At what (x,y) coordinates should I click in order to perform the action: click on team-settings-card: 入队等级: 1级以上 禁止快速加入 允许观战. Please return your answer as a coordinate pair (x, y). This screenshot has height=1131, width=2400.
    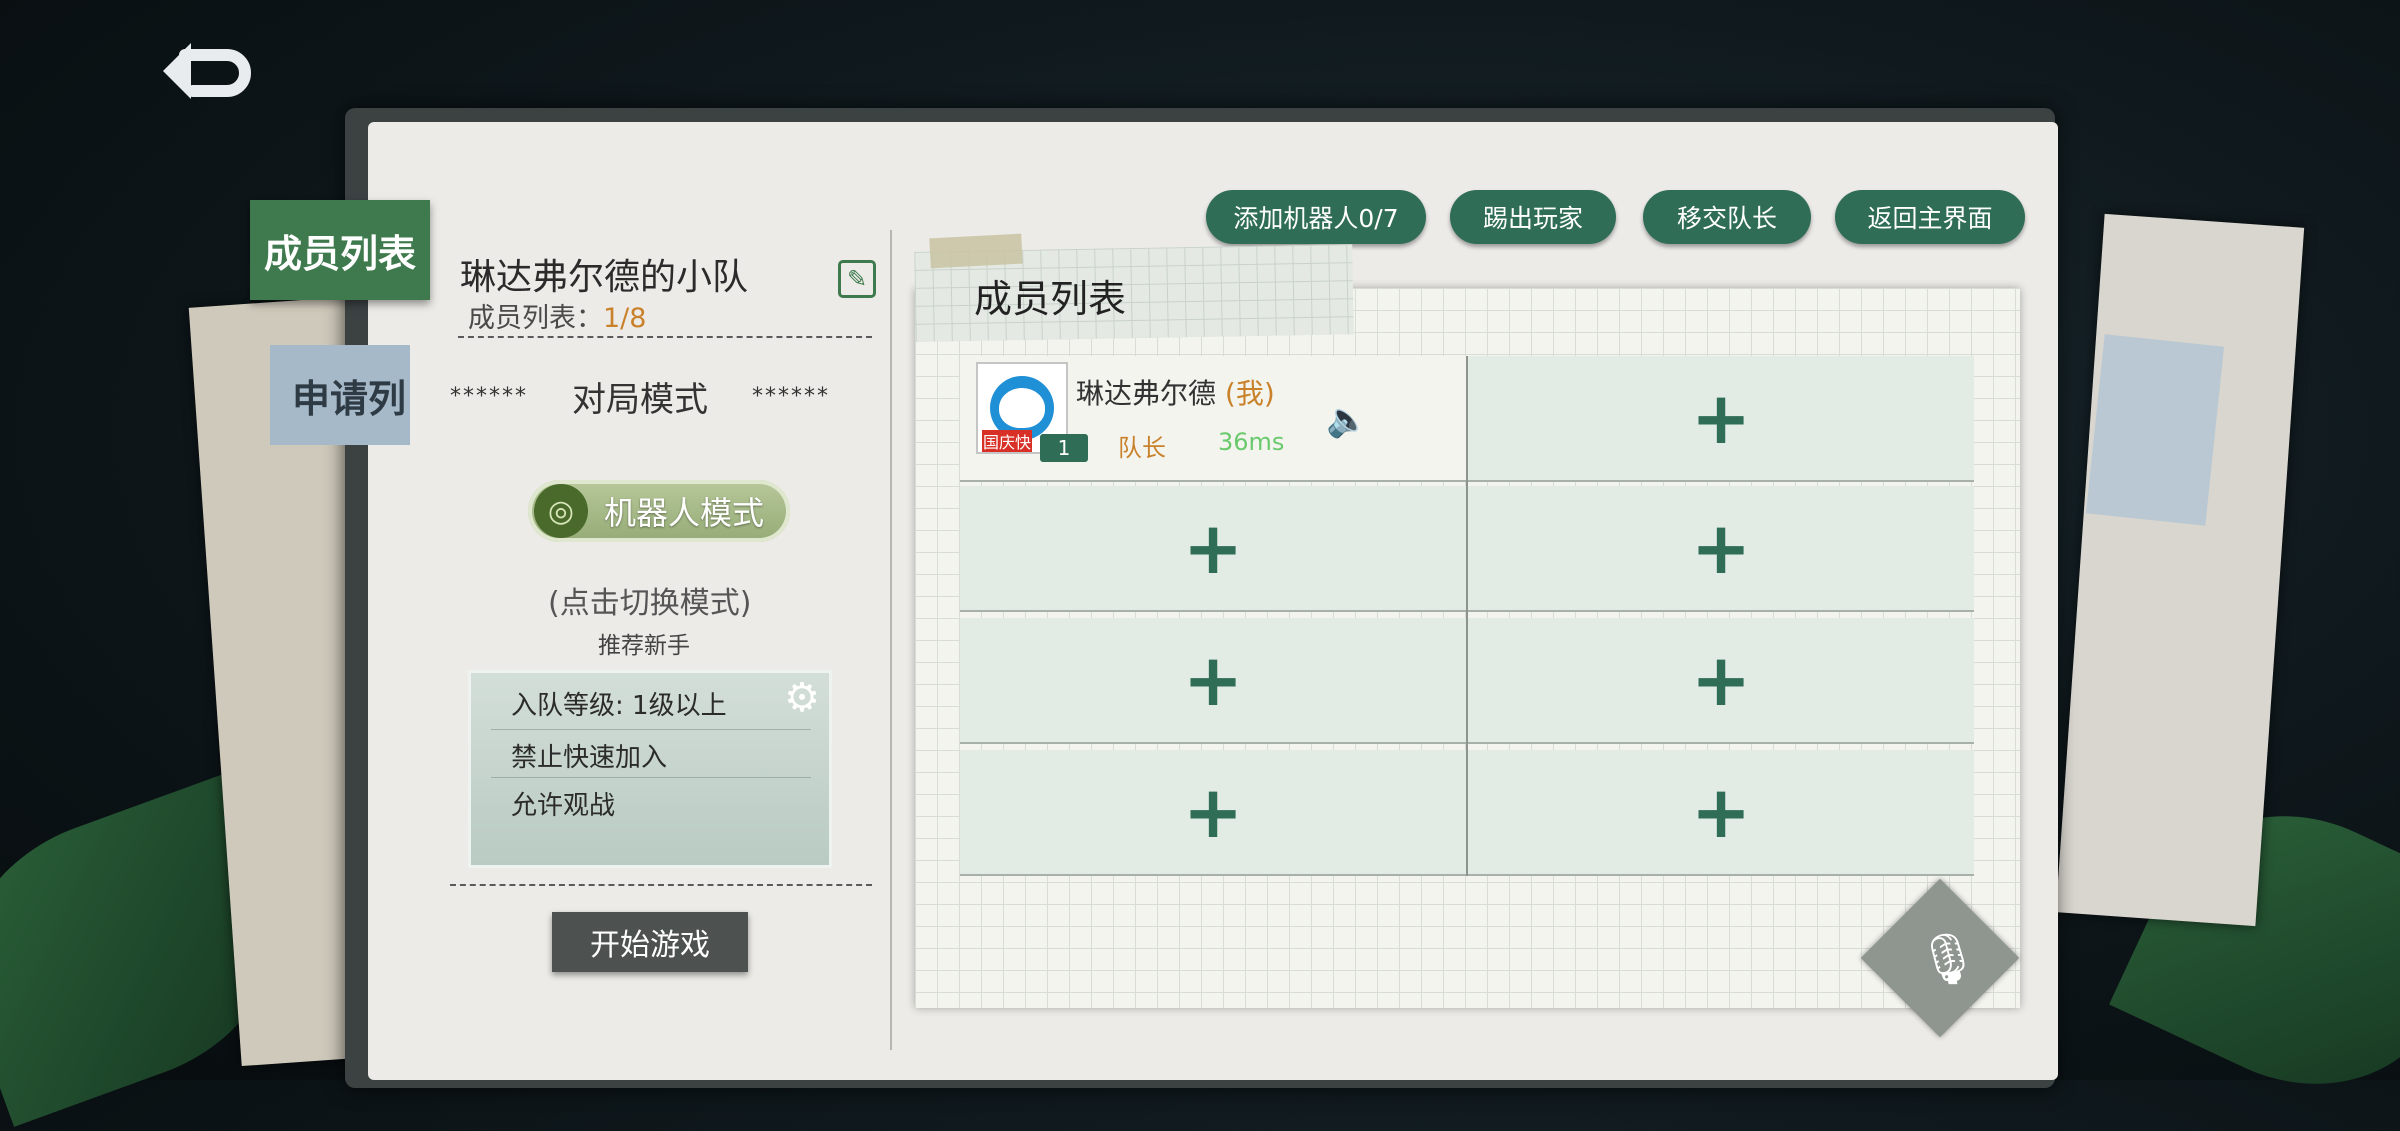
    Looking at the image, I should click on (650, 769).